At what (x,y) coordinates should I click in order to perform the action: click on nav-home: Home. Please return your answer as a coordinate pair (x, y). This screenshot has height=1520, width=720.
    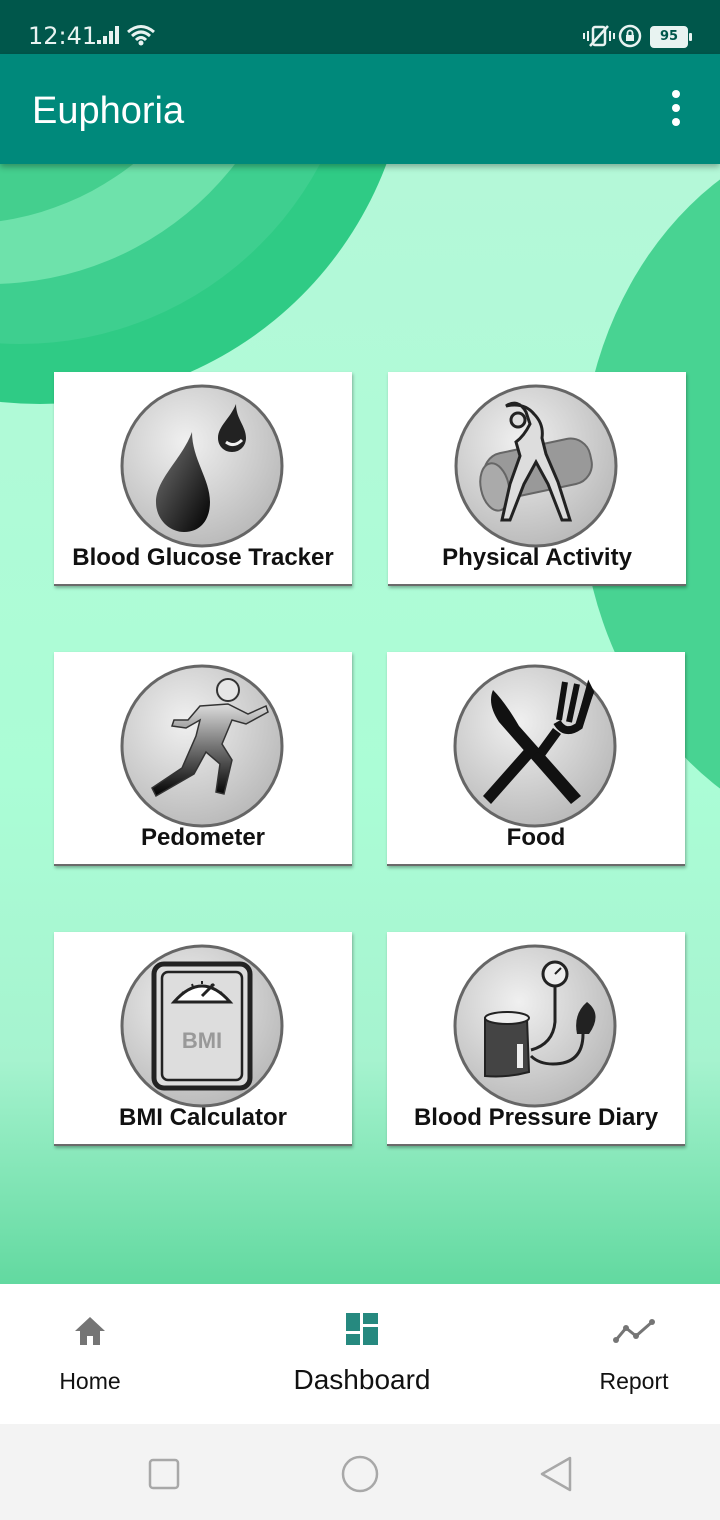
    Looking at the image, I should click on (90, 1354).